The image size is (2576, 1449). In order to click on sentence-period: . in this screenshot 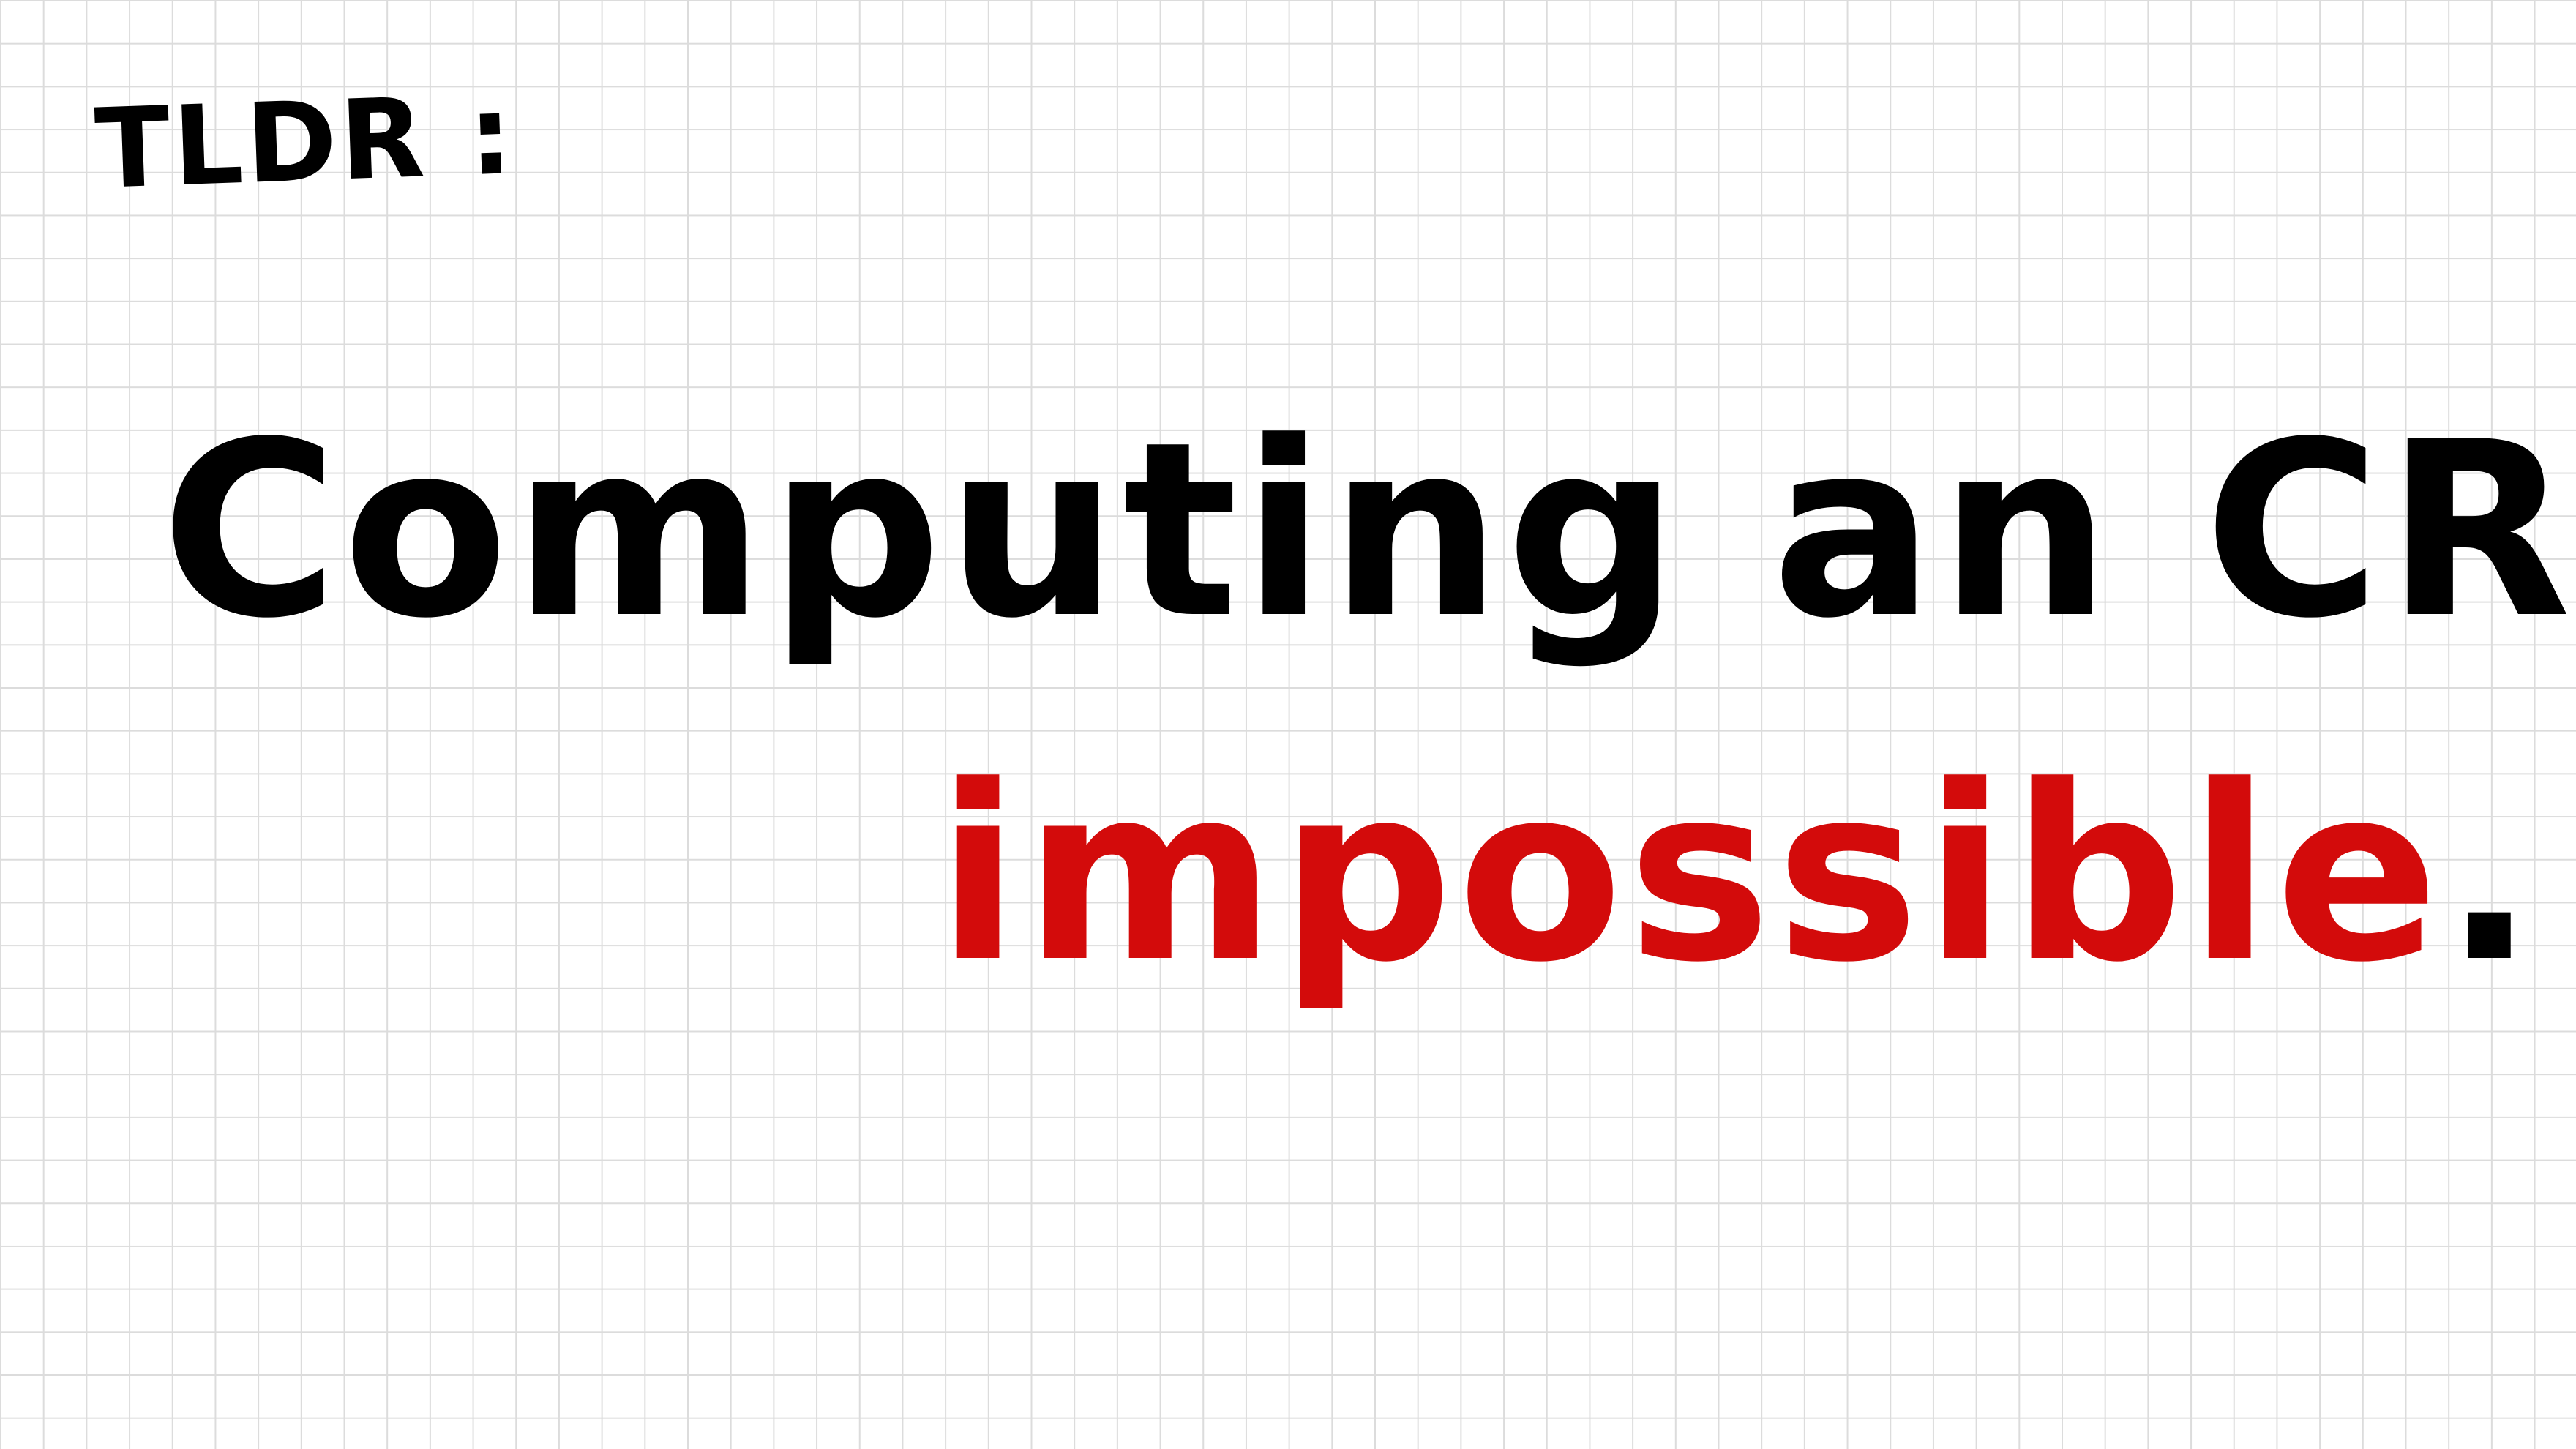, I will do `click(2492, 874)`.